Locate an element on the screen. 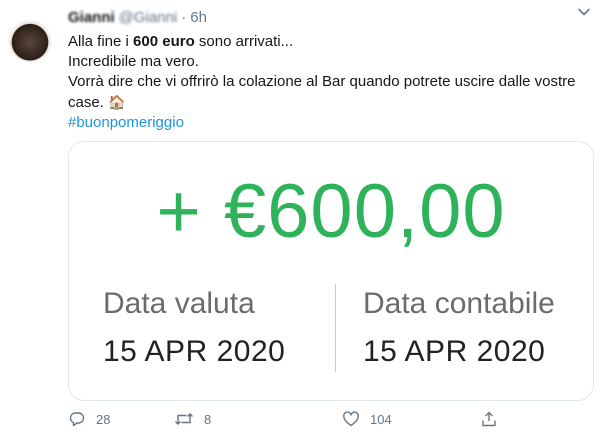  value-date: 15 APR 2020 is located at coordinates (194, 351).